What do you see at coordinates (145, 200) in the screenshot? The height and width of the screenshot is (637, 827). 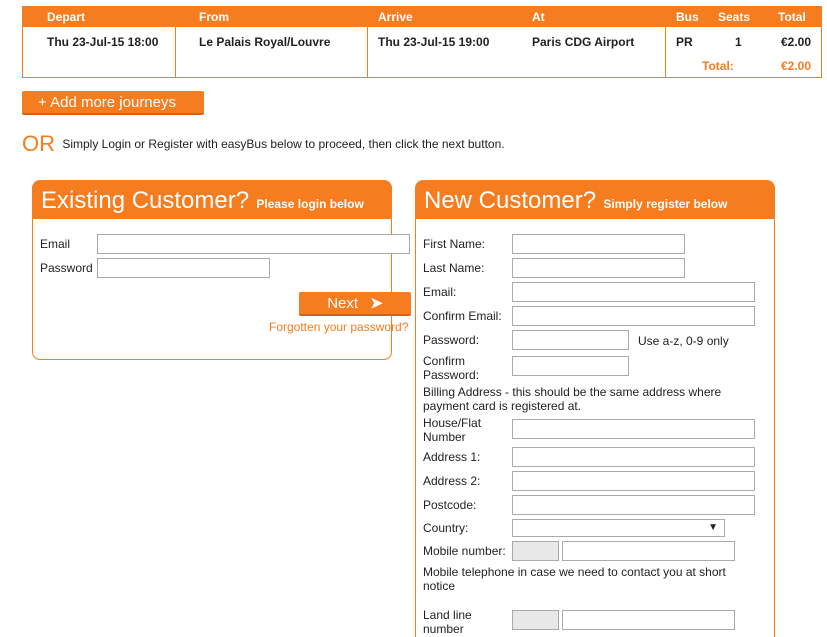 I see `existing-customer-title: Existing Customer?` at bounding box center [145, 200].